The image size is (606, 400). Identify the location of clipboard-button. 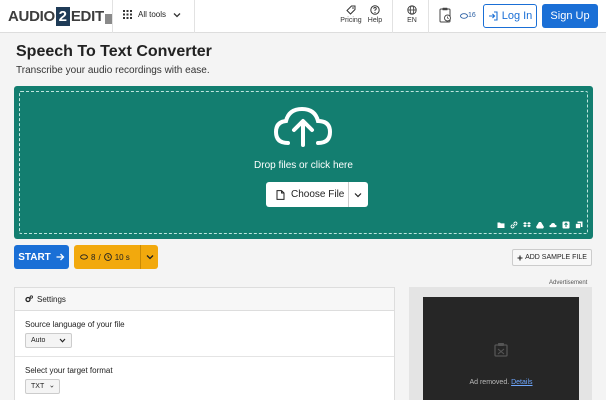
(445, 16).